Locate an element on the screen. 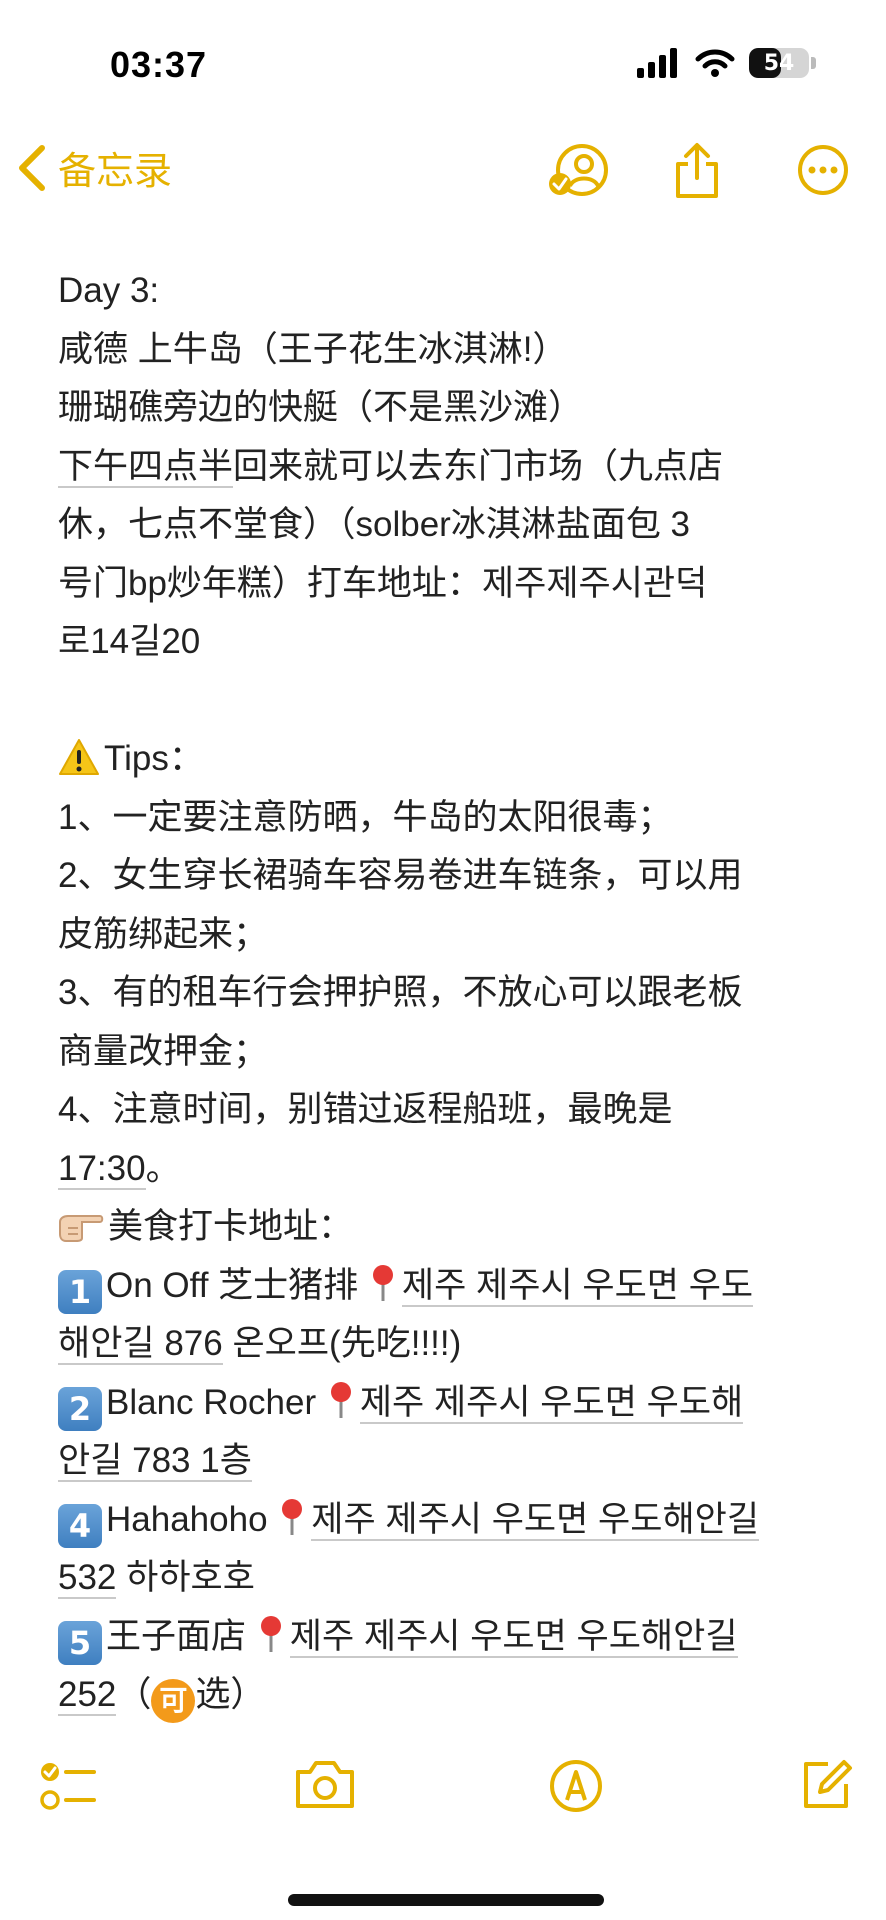 The width and height of the screenshot is (886, 1920). status-time: 03:37 is located at coordinates (159, 64).